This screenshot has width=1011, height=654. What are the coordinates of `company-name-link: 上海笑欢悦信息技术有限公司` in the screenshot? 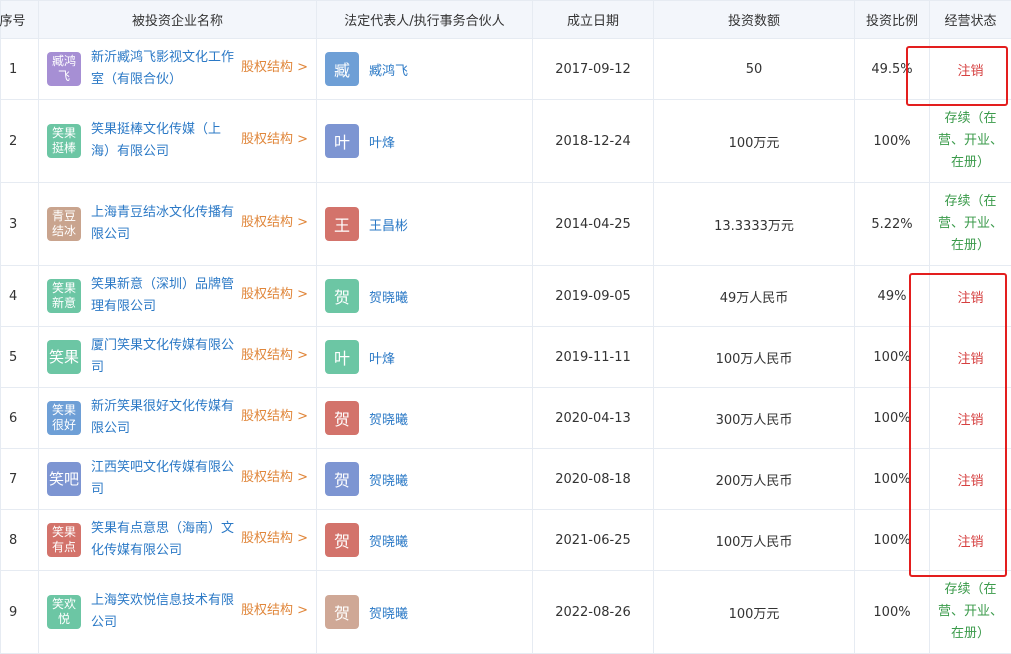 It's located at (163, 612).